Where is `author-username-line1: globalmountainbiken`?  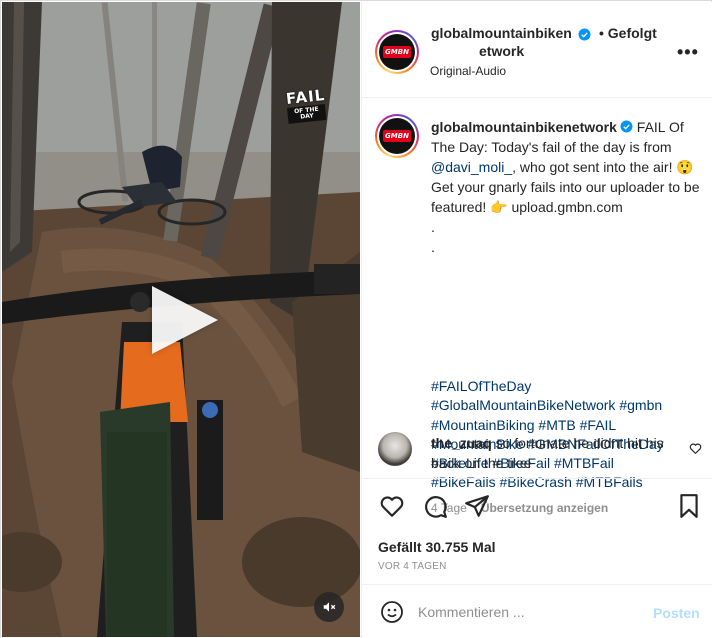
author-username-line1: globalmountainbiken is located at coordinates (501, 33).